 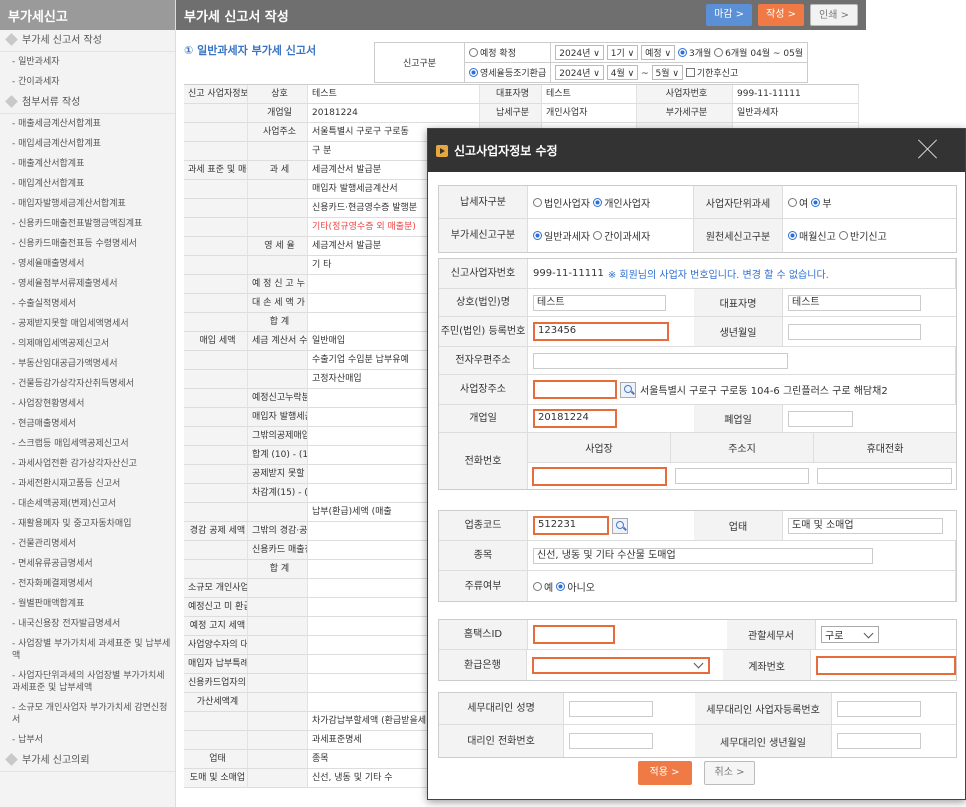 I want to click on tax-office-select: 구로, so click(x=850, y=634).